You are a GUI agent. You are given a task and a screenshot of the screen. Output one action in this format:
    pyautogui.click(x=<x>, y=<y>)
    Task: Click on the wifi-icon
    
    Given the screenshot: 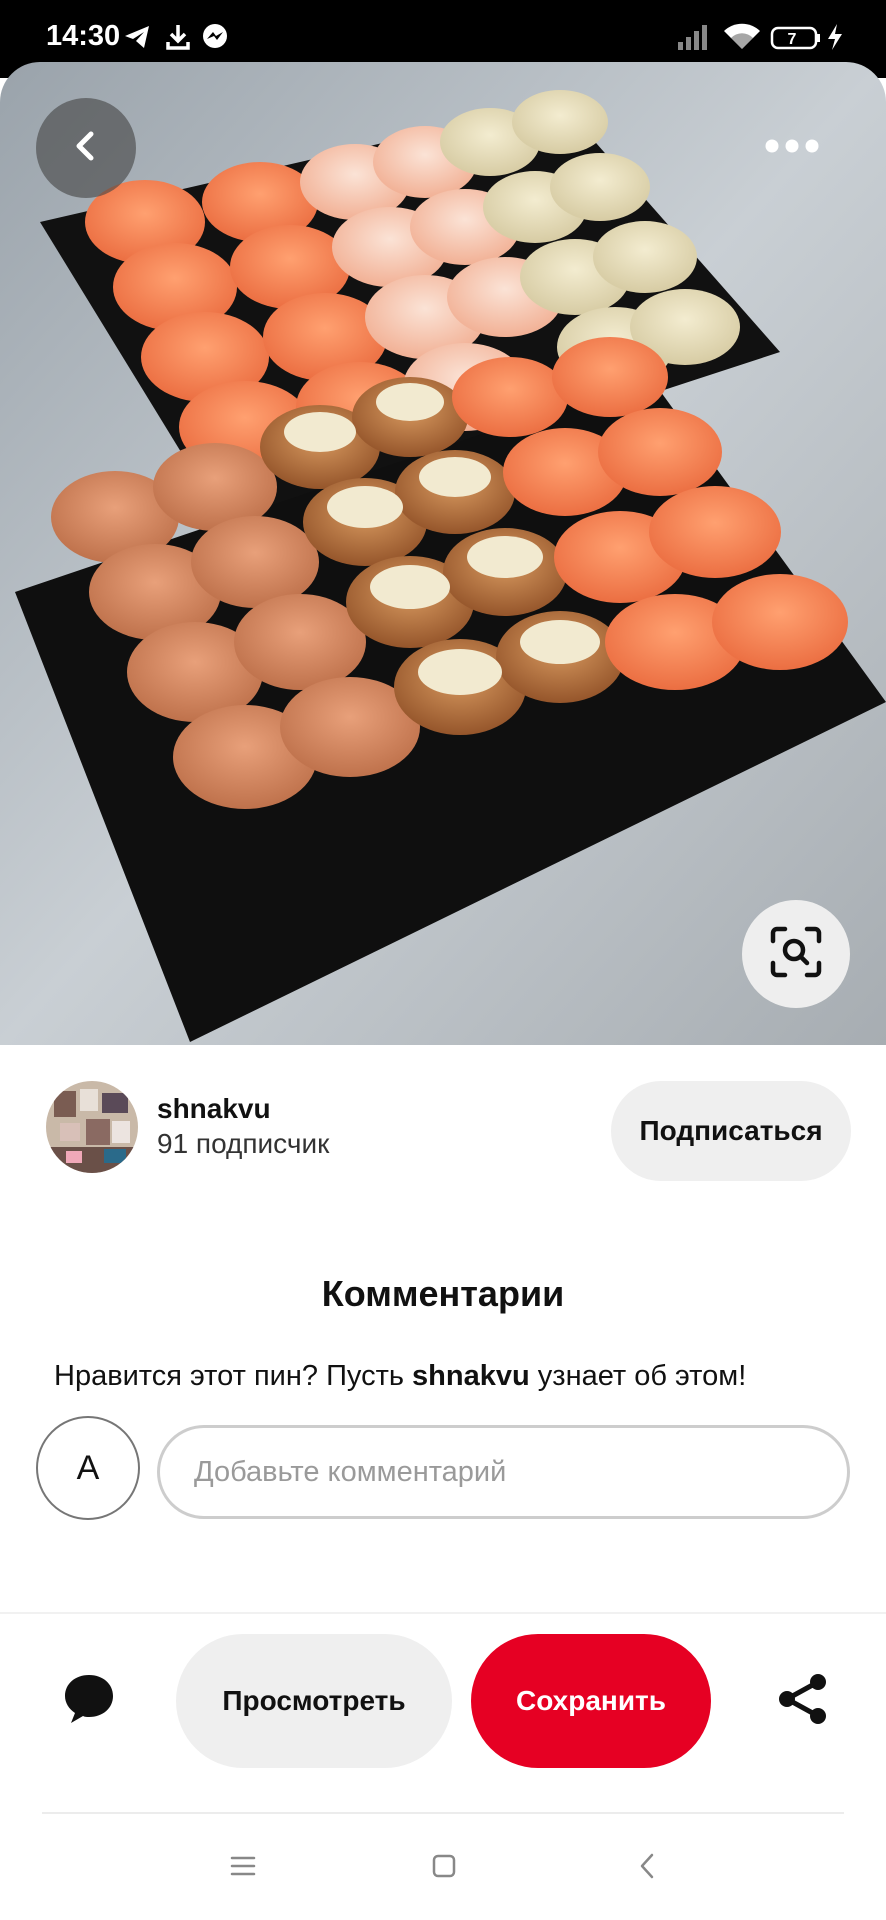 What is the action you would take?
    pyautogui.click(x=742, y=39)
    